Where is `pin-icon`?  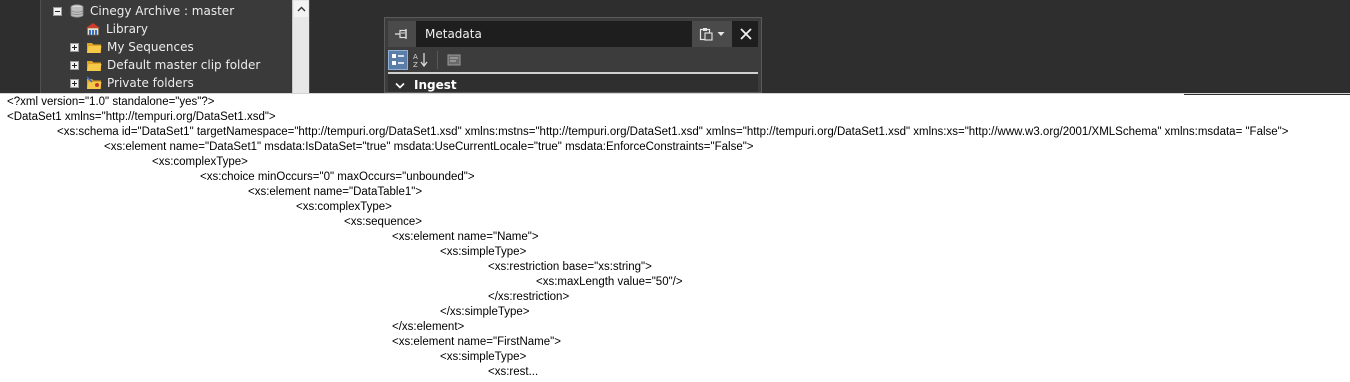
pin-icon is located at coordinates (401, 34).